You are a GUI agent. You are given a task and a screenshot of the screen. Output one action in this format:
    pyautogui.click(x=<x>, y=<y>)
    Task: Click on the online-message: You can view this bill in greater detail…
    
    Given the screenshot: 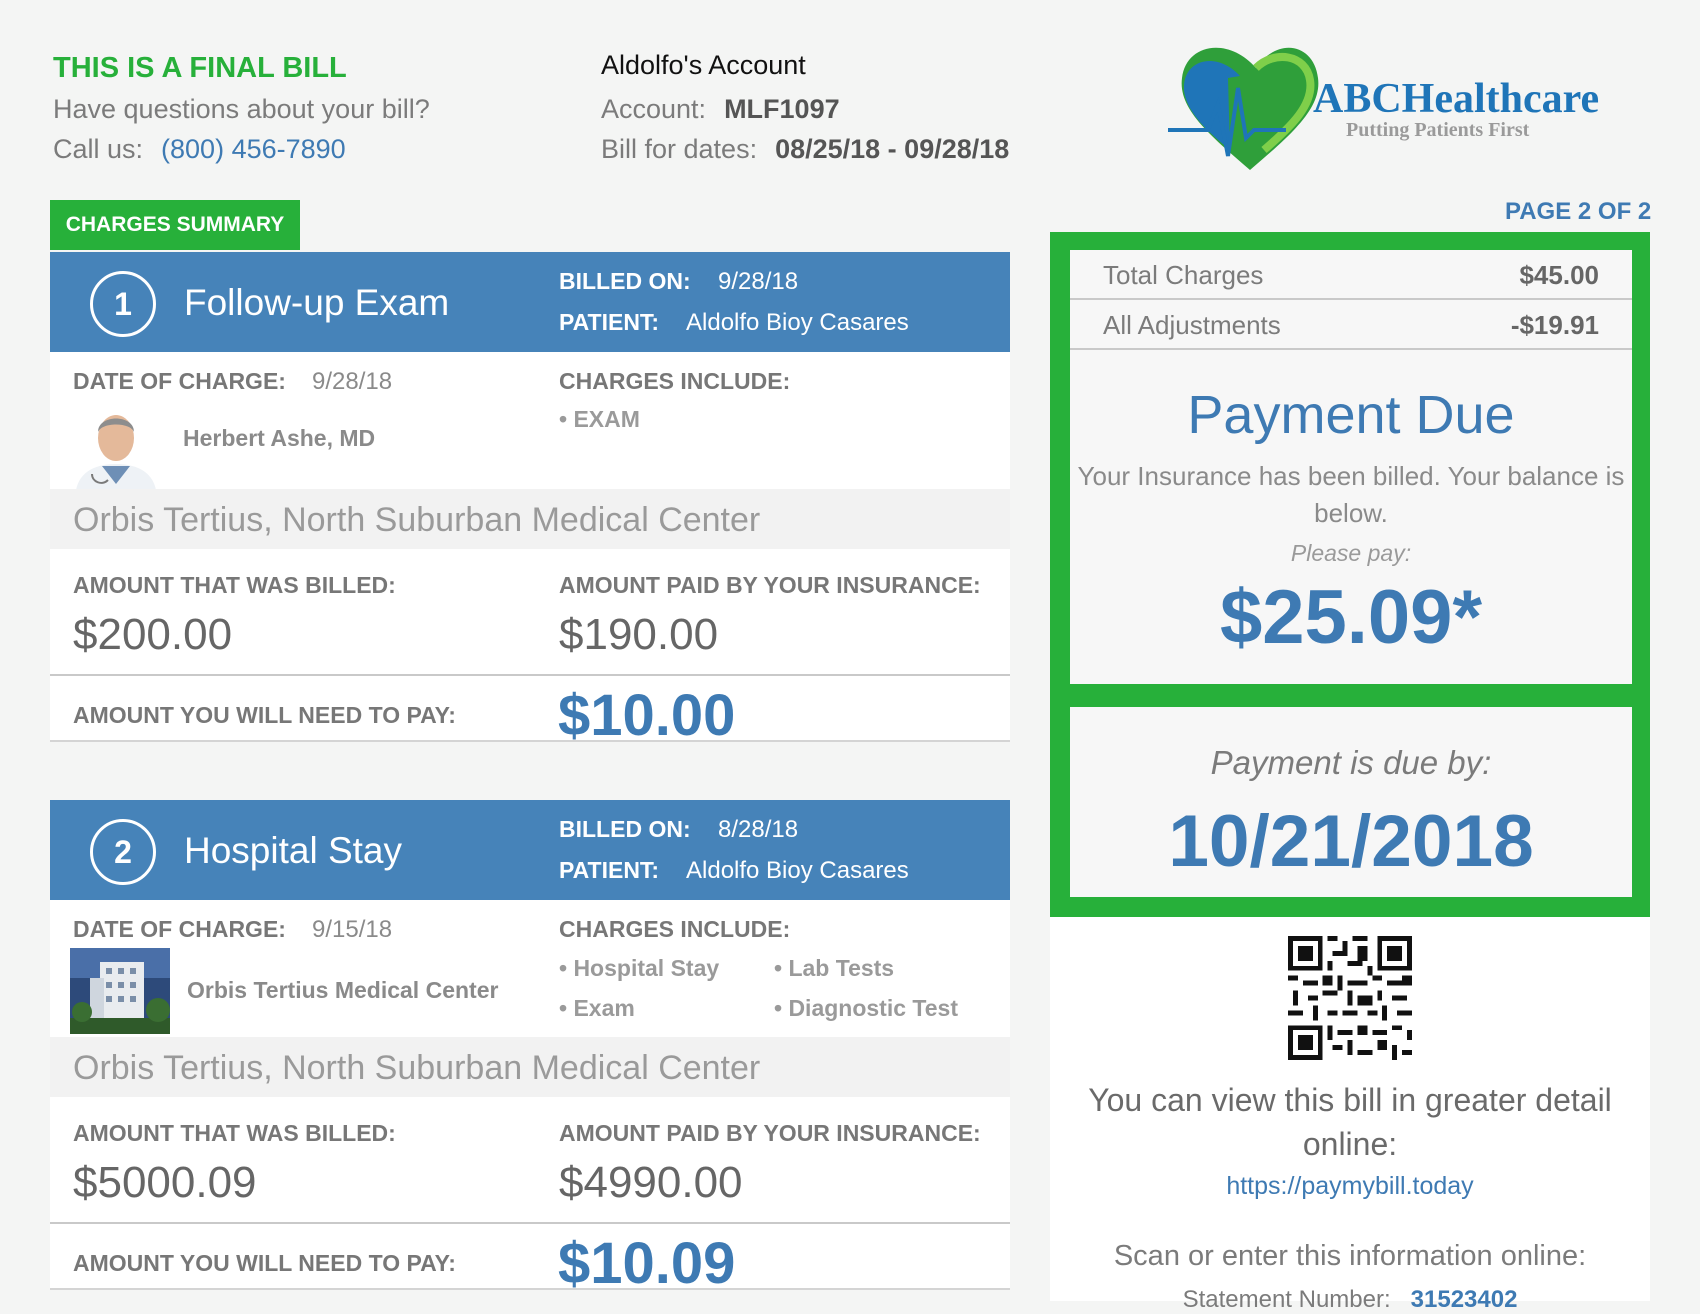 What is the action you would take?
    pyautogui.click(x=1350, y=1122)
    